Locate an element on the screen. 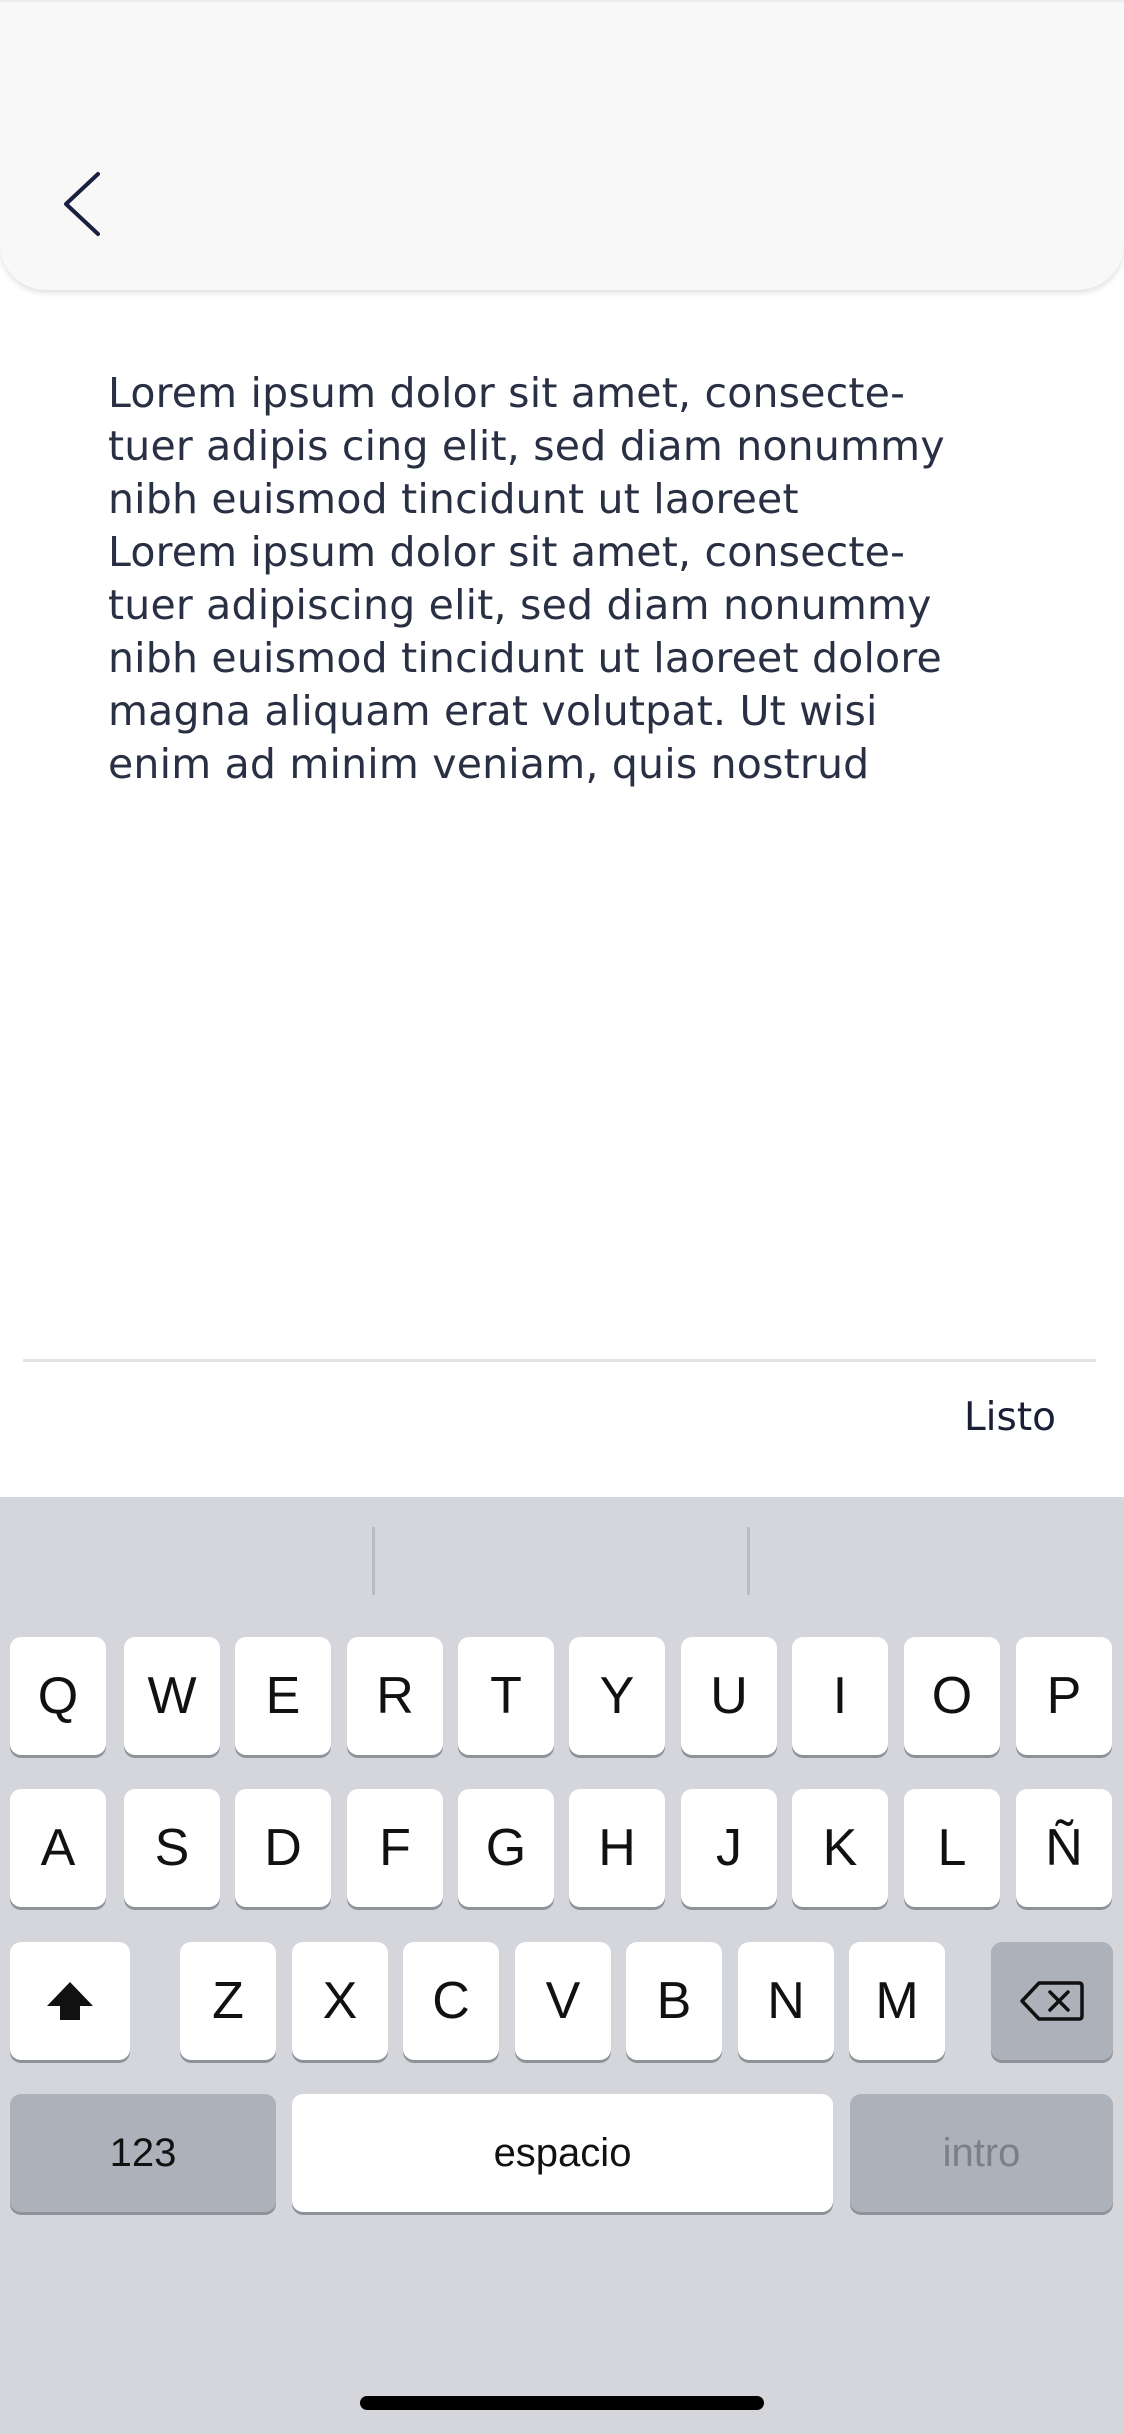 Image resolution: width=1124 pixels, height=2434 pixels. key: B is located at coordinates (674, 2001).